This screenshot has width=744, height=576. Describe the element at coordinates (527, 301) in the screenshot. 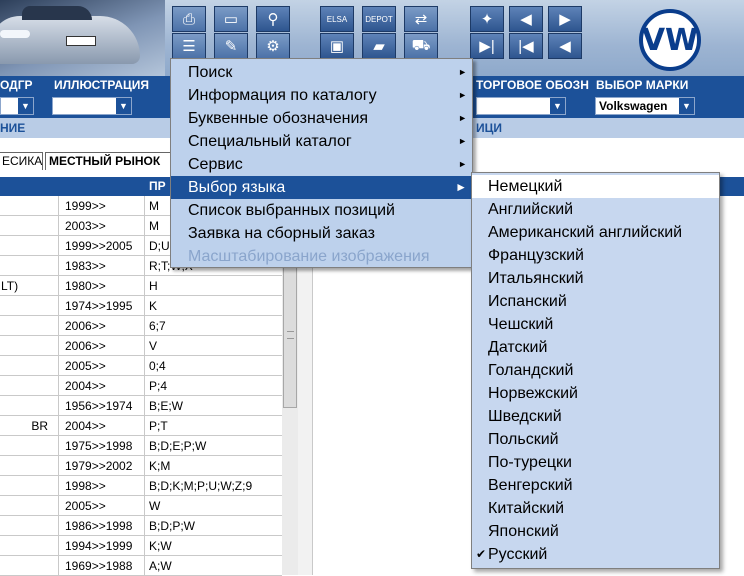

I see `language-option-label: Испанский` at that location.